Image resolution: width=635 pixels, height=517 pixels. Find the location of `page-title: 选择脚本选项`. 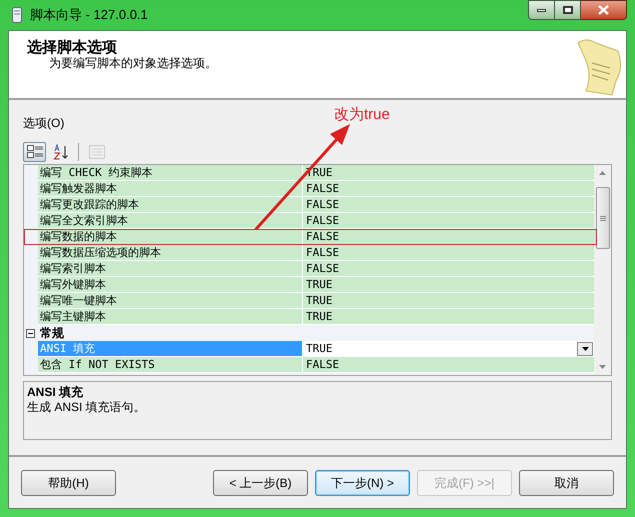

page-title: 选择脚本选项 is located at coordinates (72, 47).